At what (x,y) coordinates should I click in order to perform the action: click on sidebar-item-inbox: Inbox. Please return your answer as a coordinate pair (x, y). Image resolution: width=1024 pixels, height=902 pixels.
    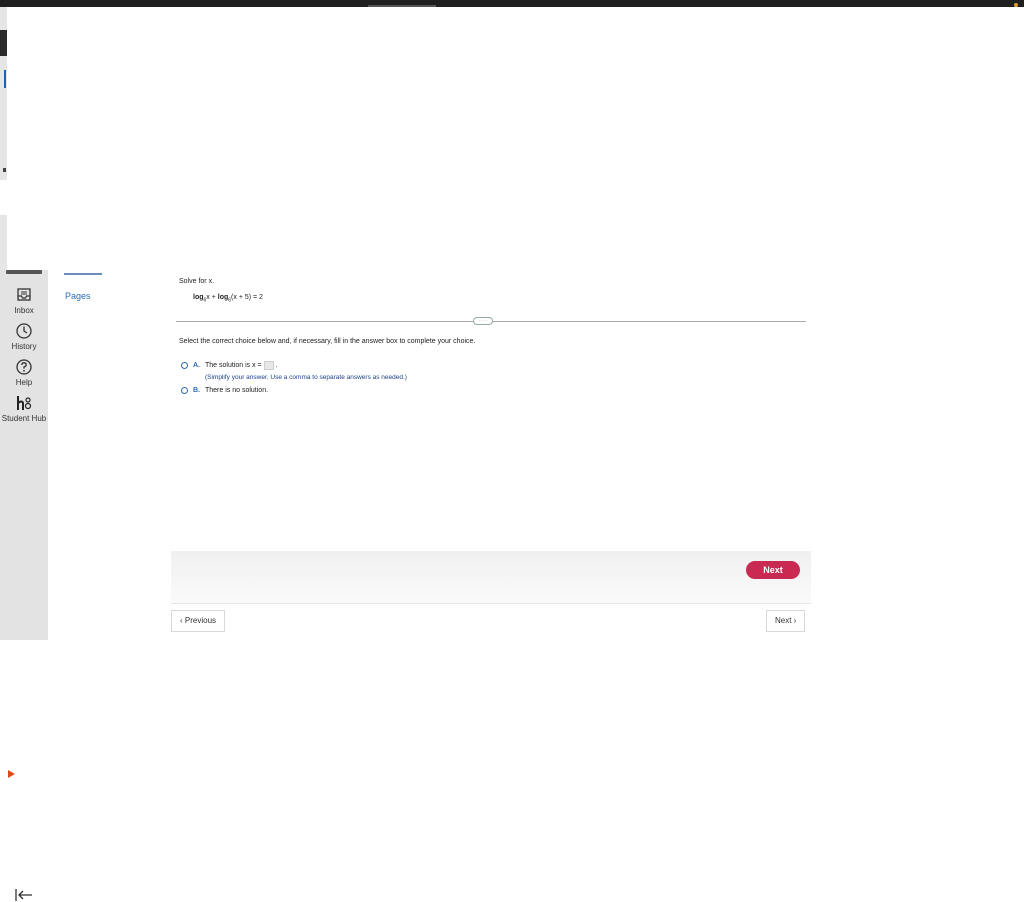
    Looking at the image, I should click on (24, 300).